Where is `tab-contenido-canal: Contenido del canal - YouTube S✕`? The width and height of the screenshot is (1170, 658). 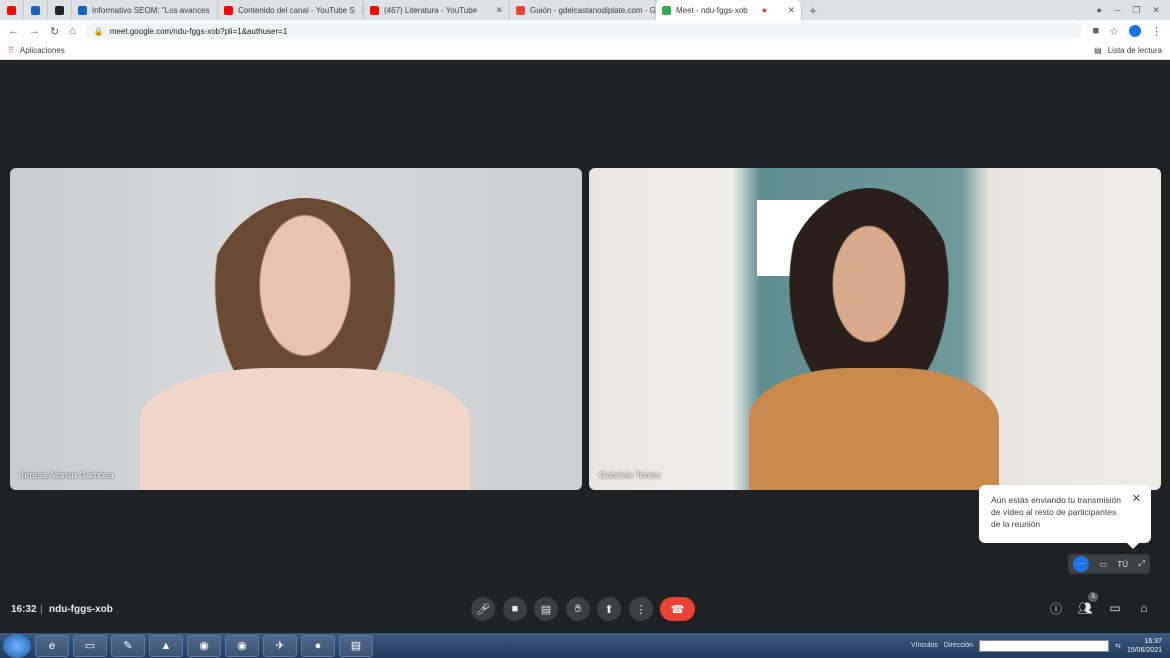
tab-contenido-canal: Contenido del canal - YouTube S✕ is located at coordinates (291, 10).